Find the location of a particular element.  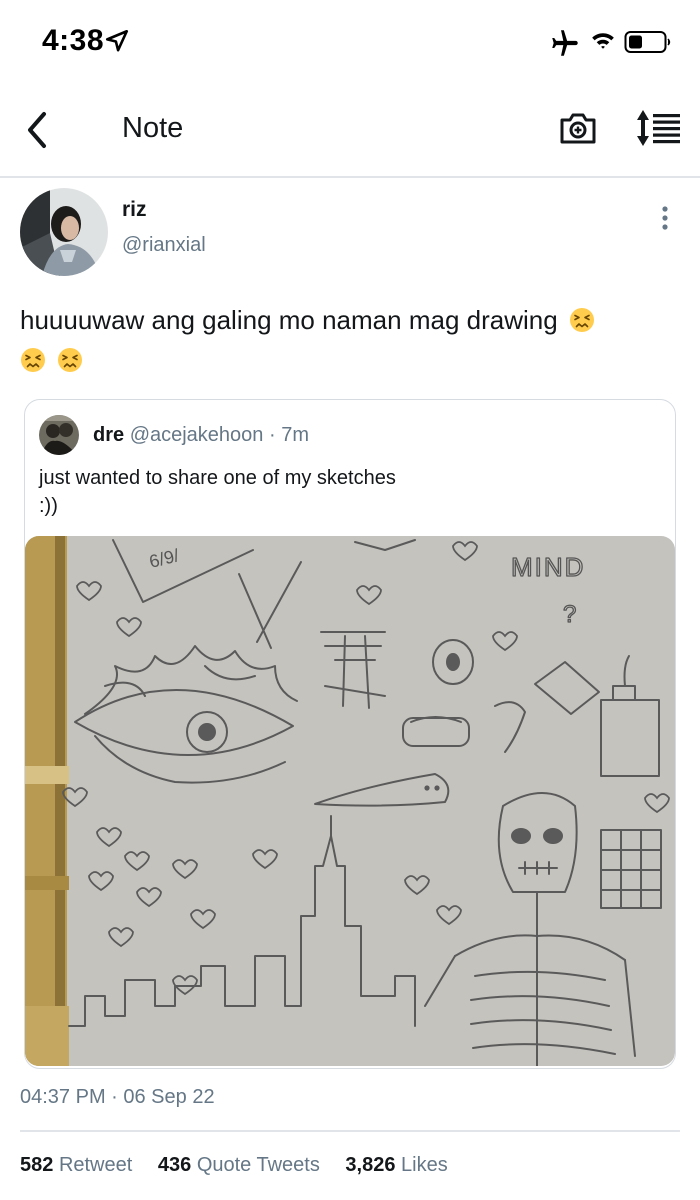

quote-author-name: dre is located at coordinates (108, 435).